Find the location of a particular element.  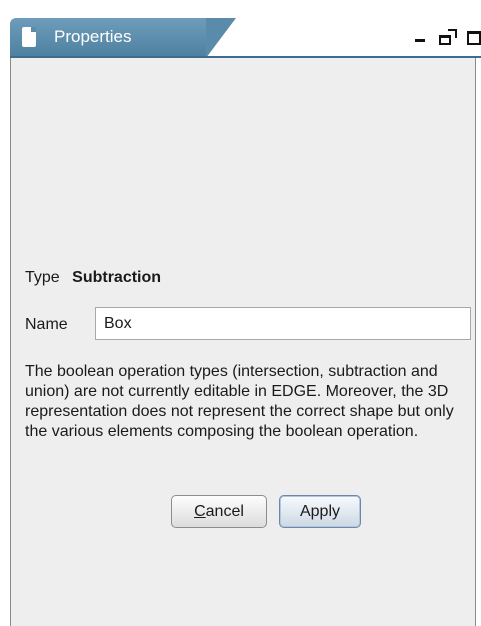

button-row: Cancel Apply is located at coordinates (245, 513).